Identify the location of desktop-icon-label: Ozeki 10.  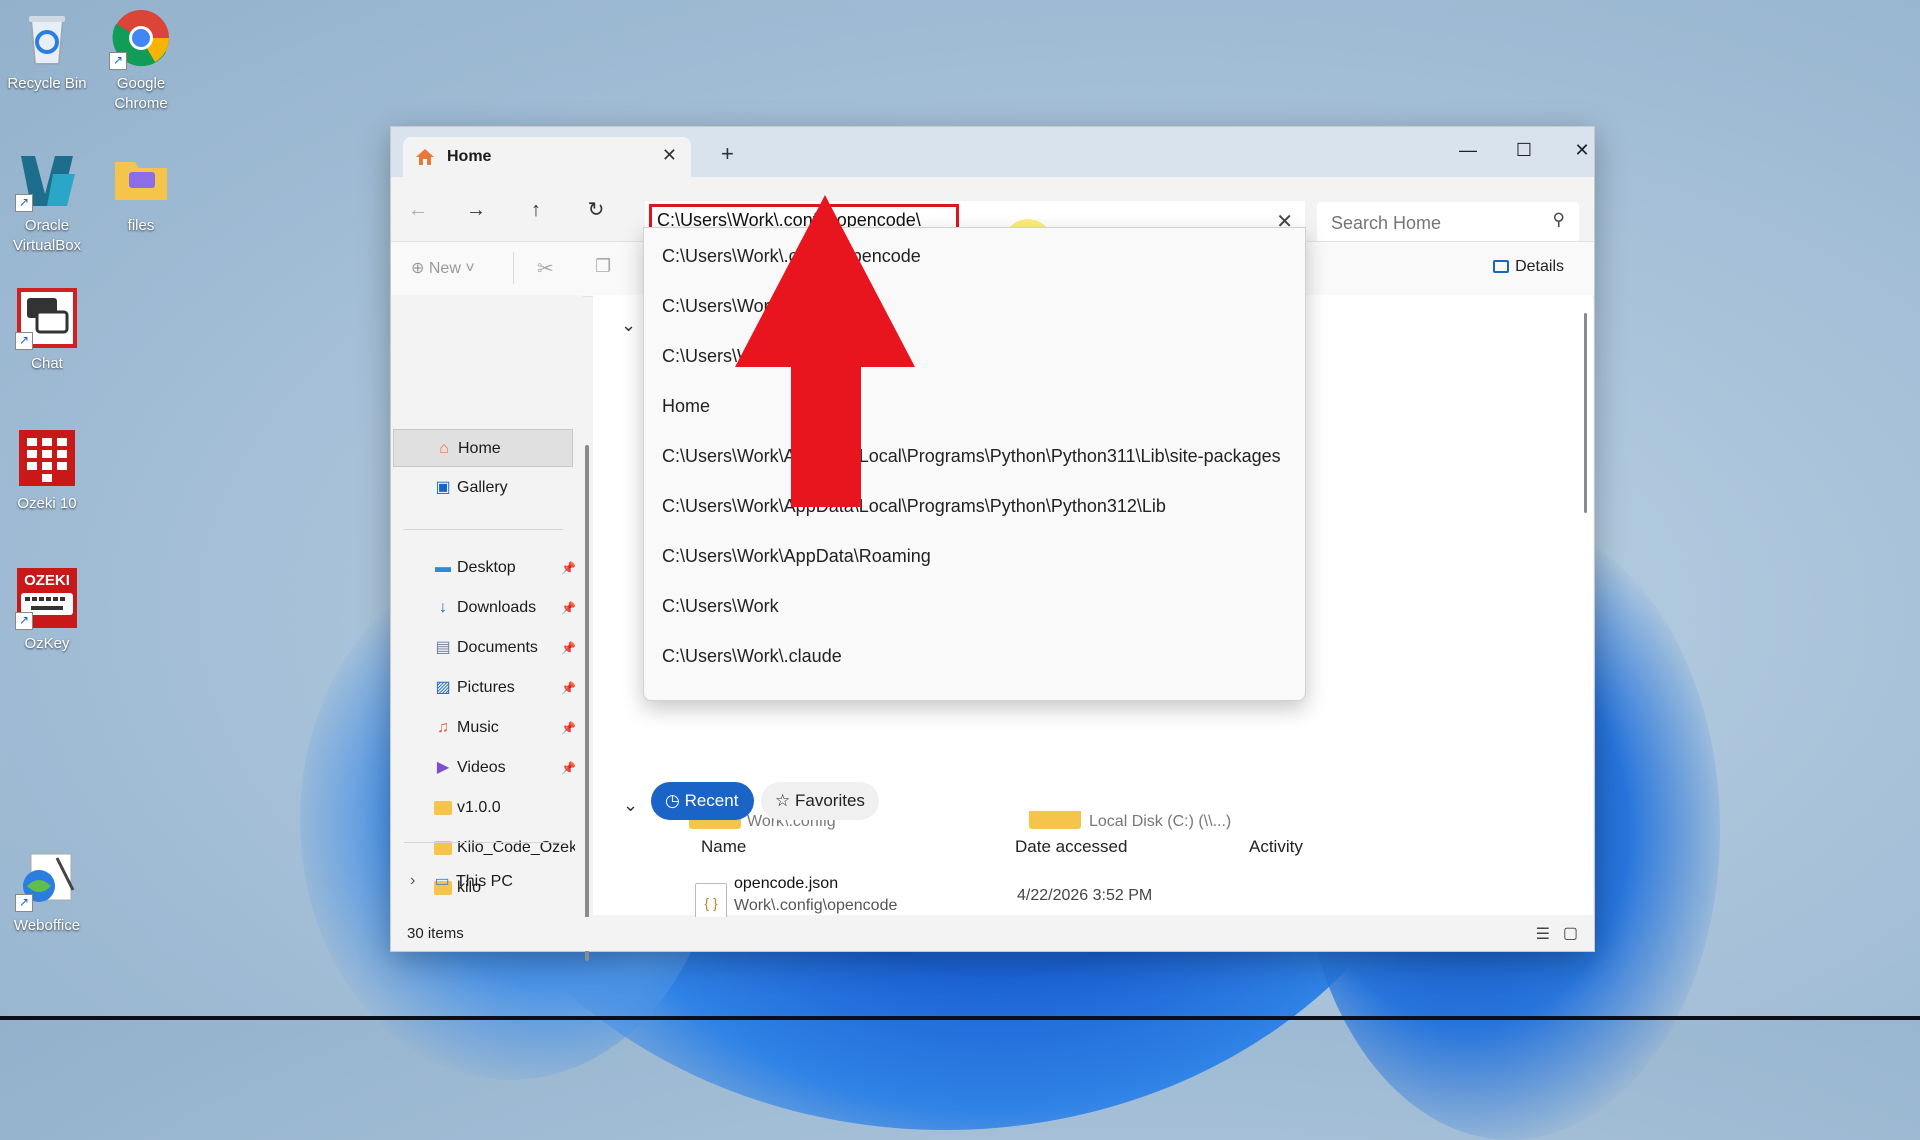
(47, 503).